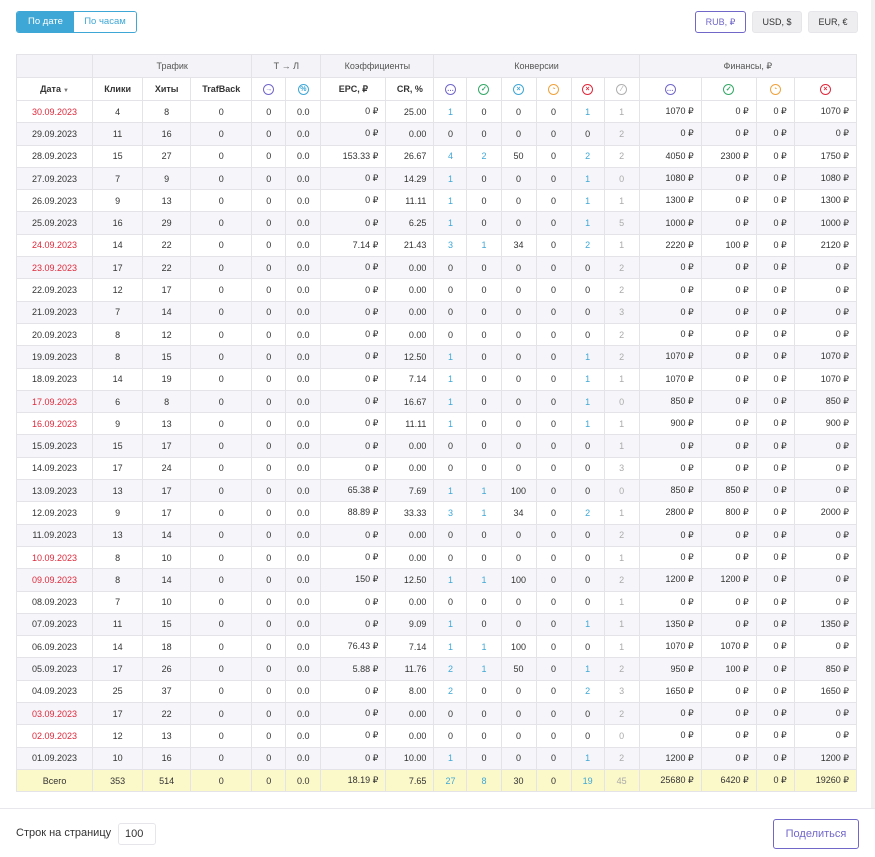 This screenshot has width=875, height=857. Describe the element at coordinates (167, 736) in the screenshot. I see `cell-hits: 13` at that location.